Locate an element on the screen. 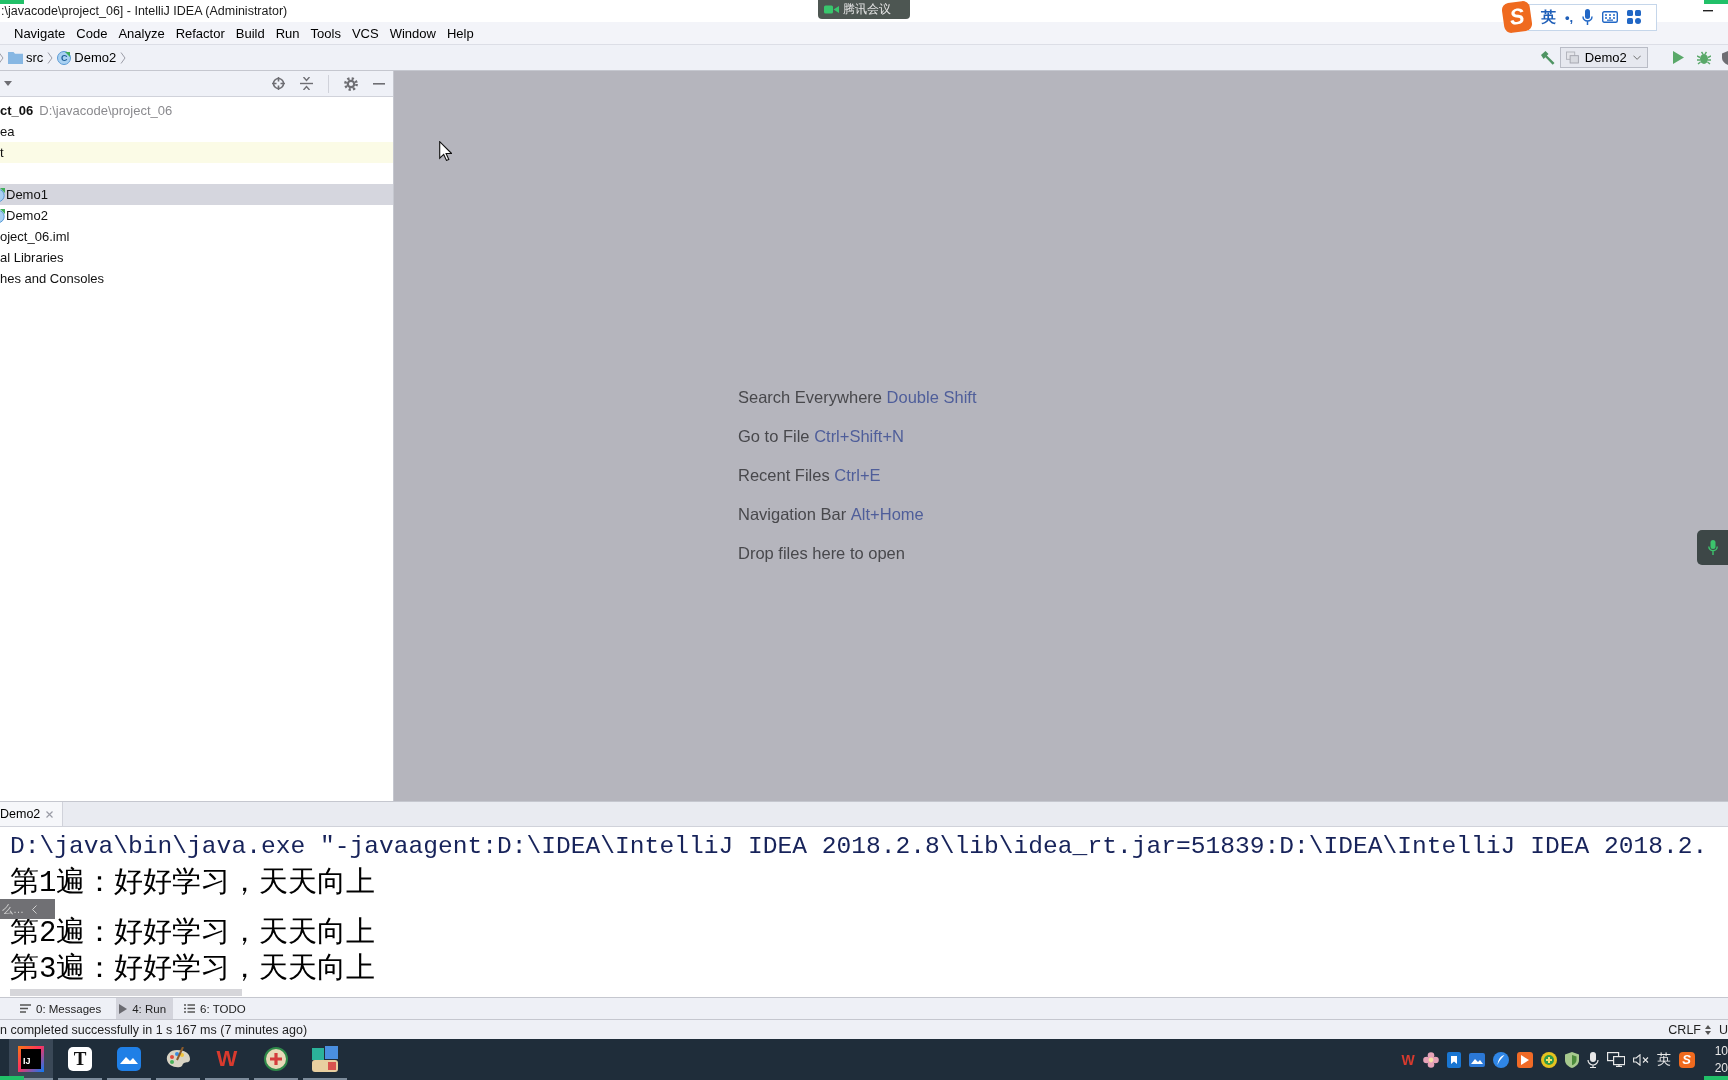  hint-text: Navigation Bar Alt+Home is located at coordinates (831, 514).